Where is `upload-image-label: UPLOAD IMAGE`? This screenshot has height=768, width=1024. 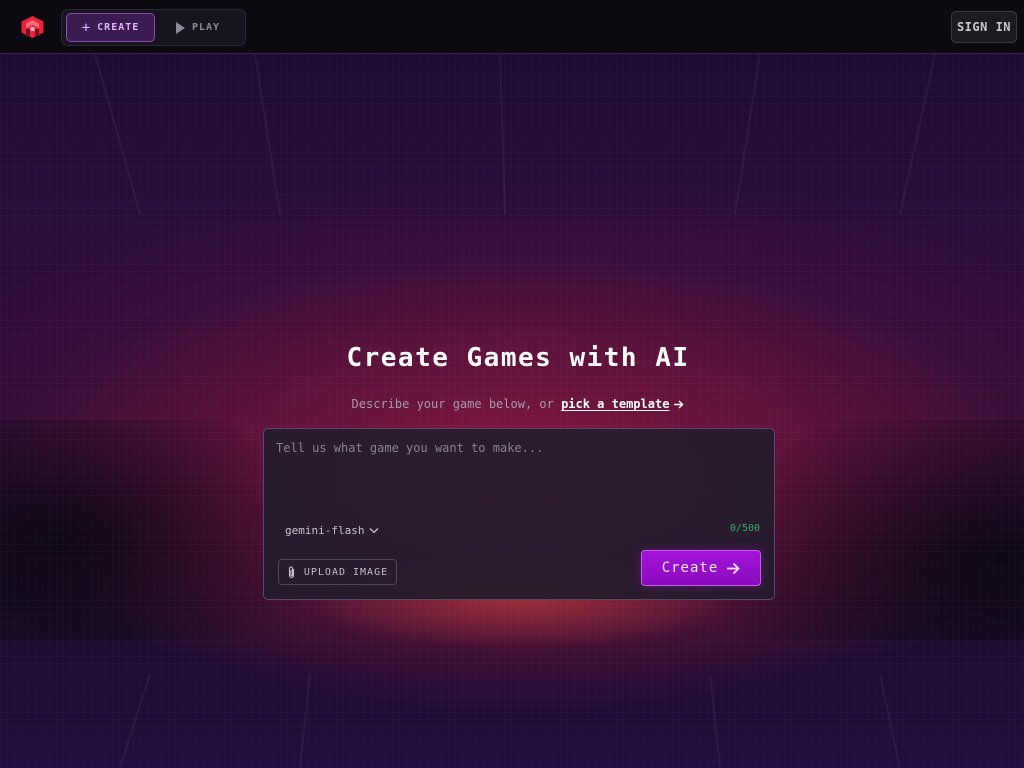 upload-image-label: UPLOAD IMAGE is located at coordinates (346, 572).